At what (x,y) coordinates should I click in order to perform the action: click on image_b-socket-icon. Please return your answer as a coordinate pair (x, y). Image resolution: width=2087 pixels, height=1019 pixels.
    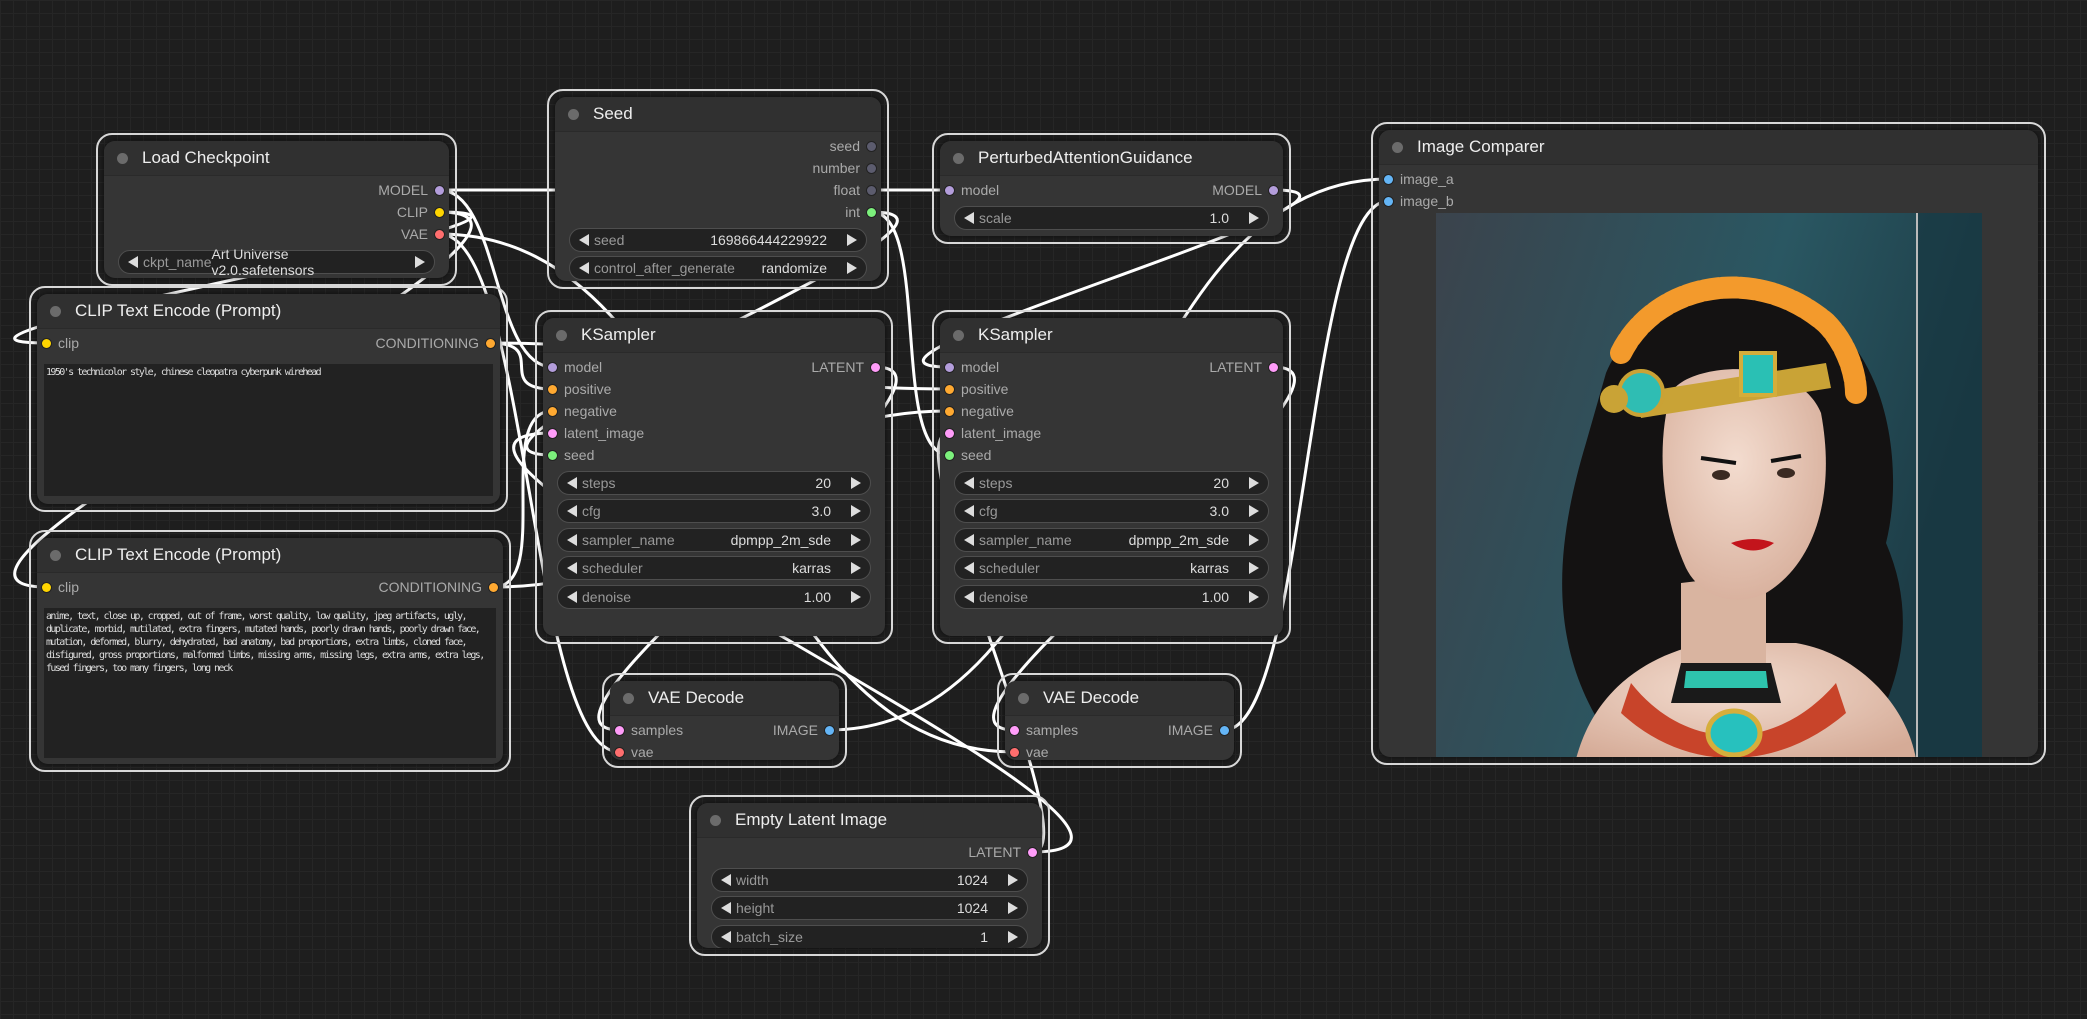
    Looking at the image, I should click on (1388, 201).